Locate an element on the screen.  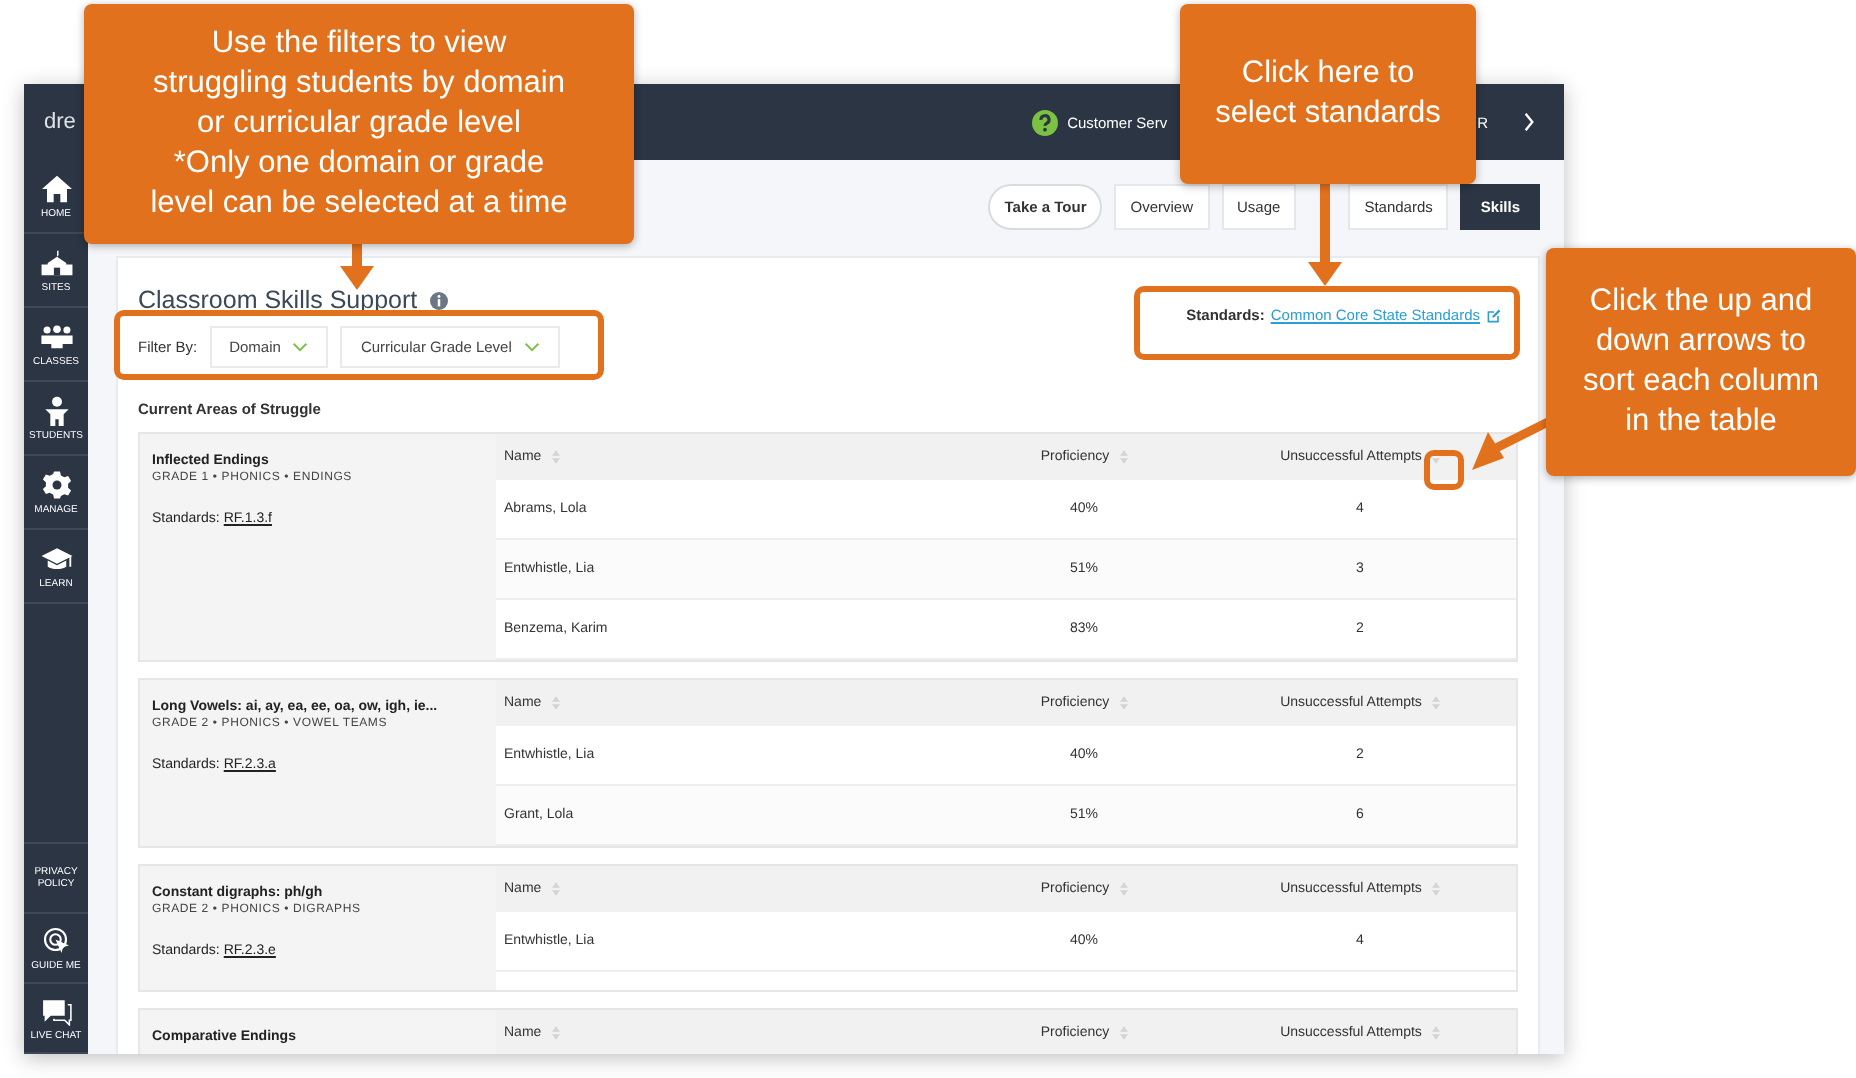
callout: Click here to select standards is located at coordinates (1328, 94).